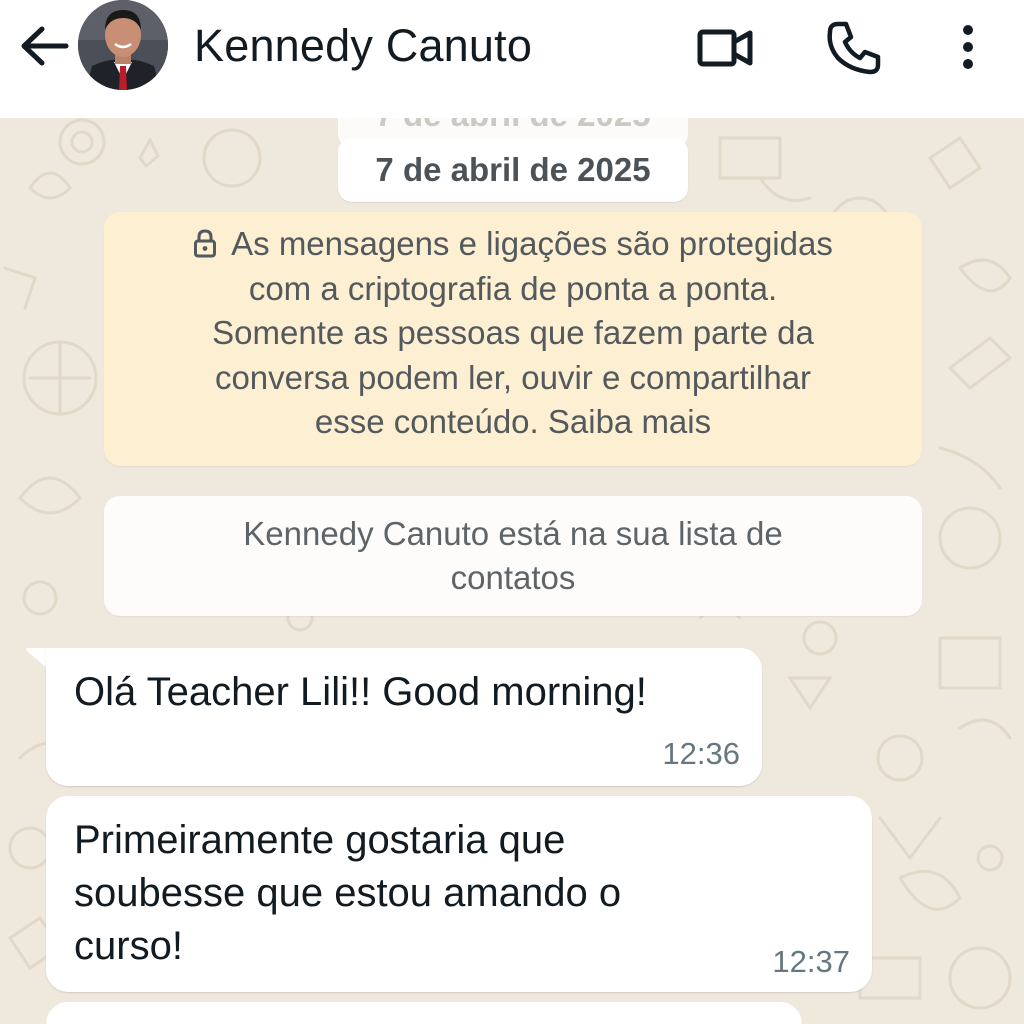 The image size is (1024, 1024). I want to click on encryption-line-3: Somente as pessoas que fazem parte da, so click(513, 332).